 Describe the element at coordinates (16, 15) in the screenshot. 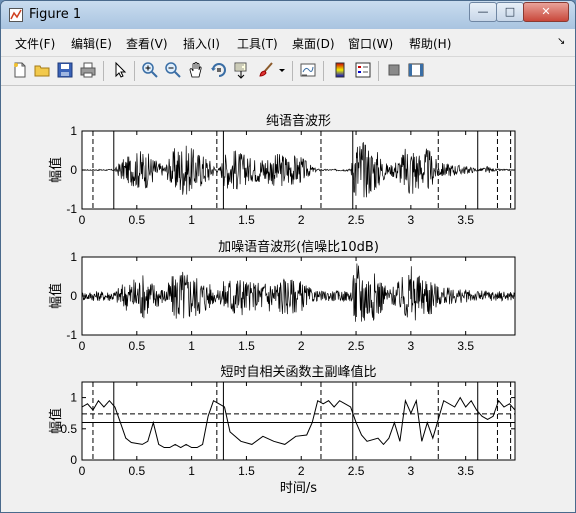

I see `matlab-figure-icon` at that location.